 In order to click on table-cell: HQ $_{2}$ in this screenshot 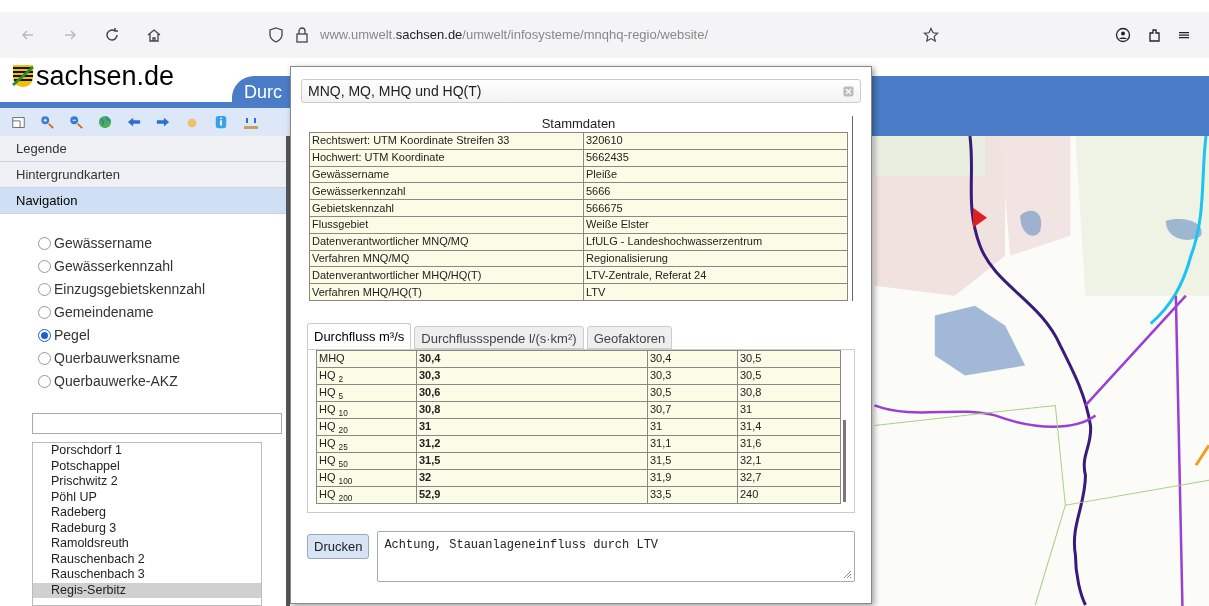, I will do `click(366, 376)`.